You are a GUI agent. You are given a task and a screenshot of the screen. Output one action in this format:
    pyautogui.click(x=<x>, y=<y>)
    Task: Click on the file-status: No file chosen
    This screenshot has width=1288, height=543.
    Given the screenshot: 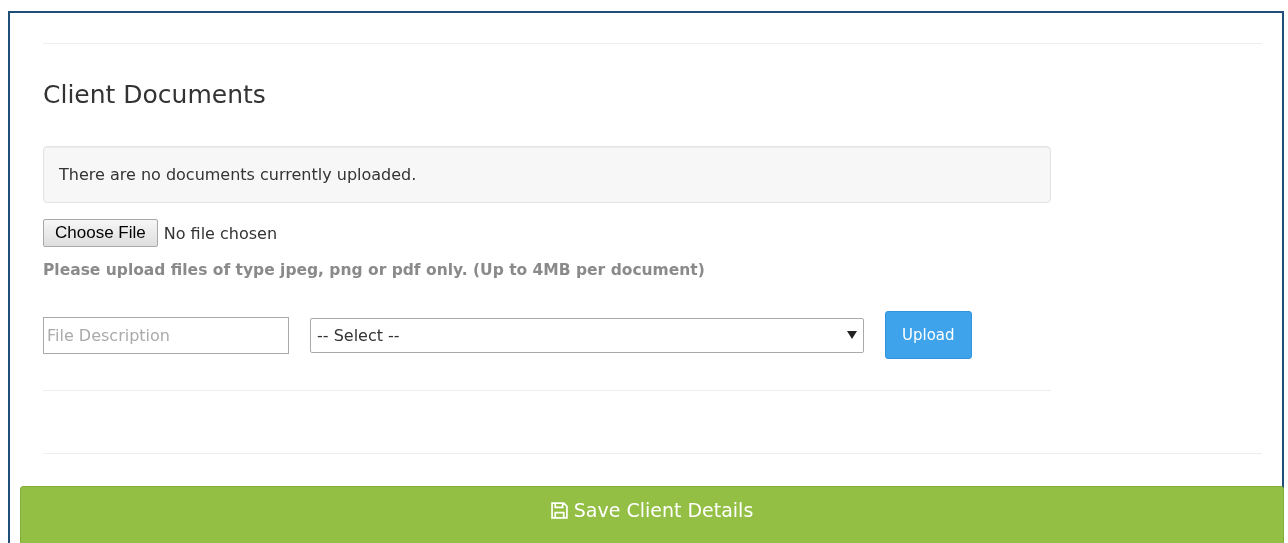 What is the action you would take?
    pyautogui.click(x=220, y=233)
    